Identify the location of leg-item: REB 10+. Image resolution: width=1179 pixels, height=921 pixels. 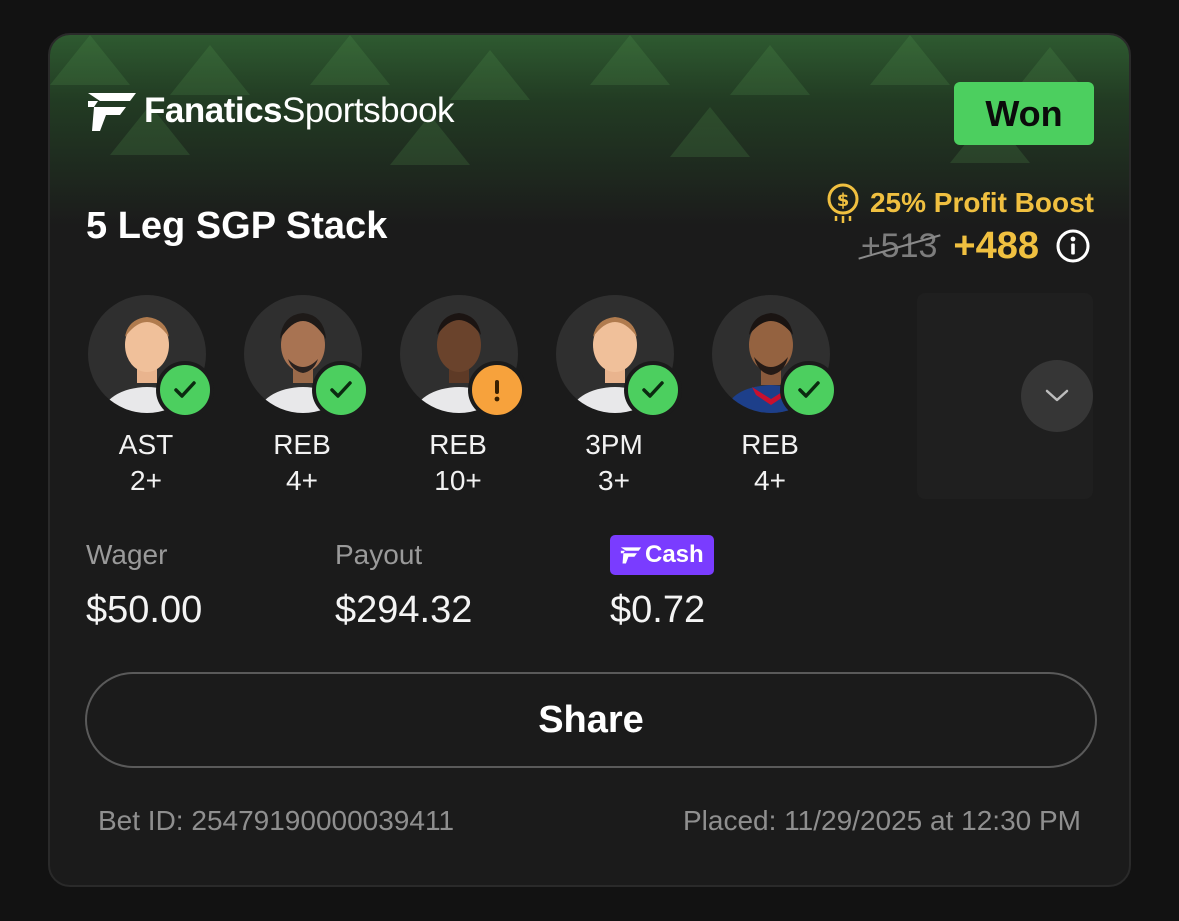
(462, 398).